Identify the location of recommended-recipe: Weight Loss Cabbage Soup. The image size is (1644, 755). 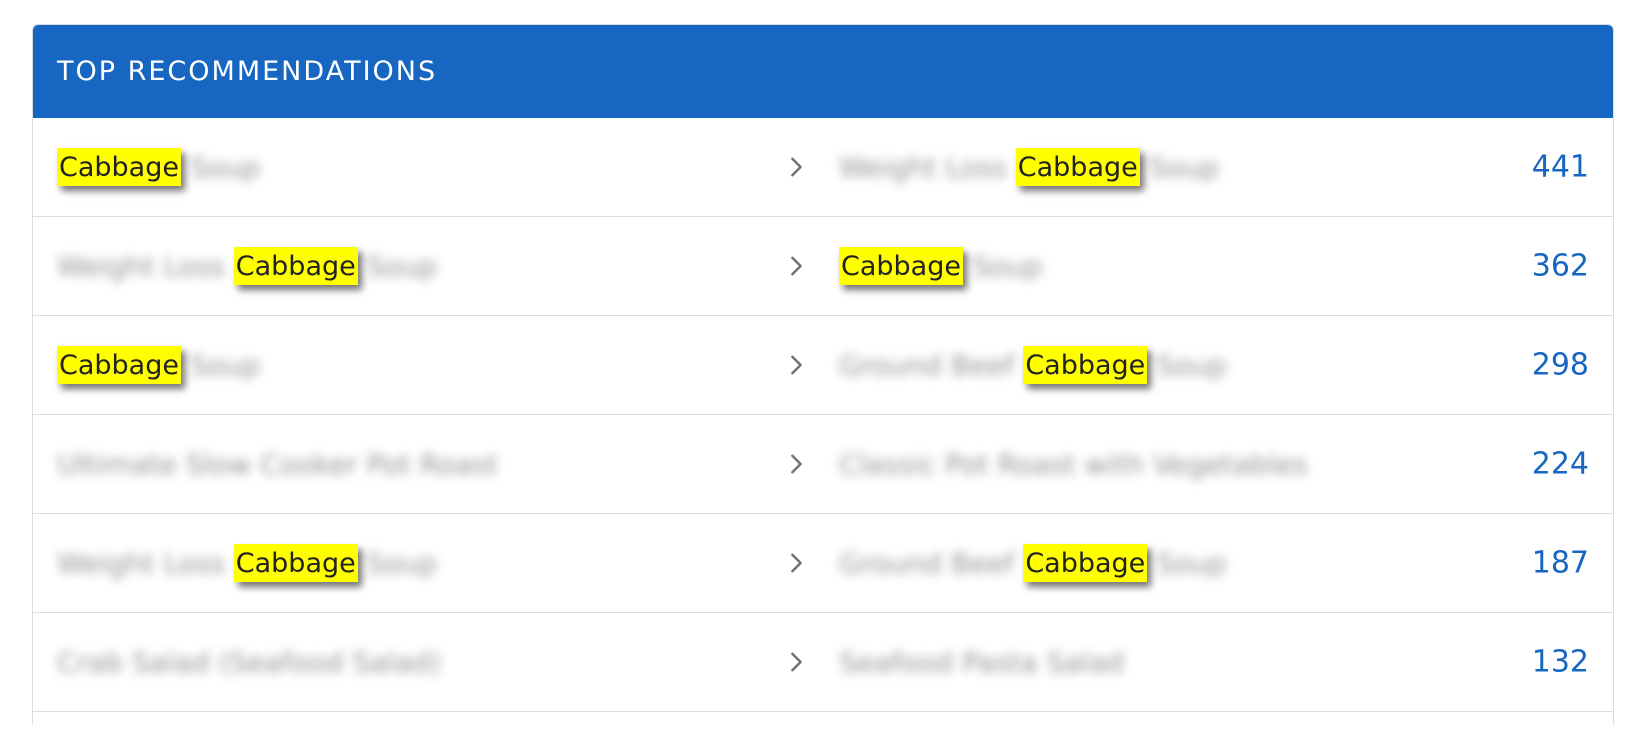
(1029, 167).